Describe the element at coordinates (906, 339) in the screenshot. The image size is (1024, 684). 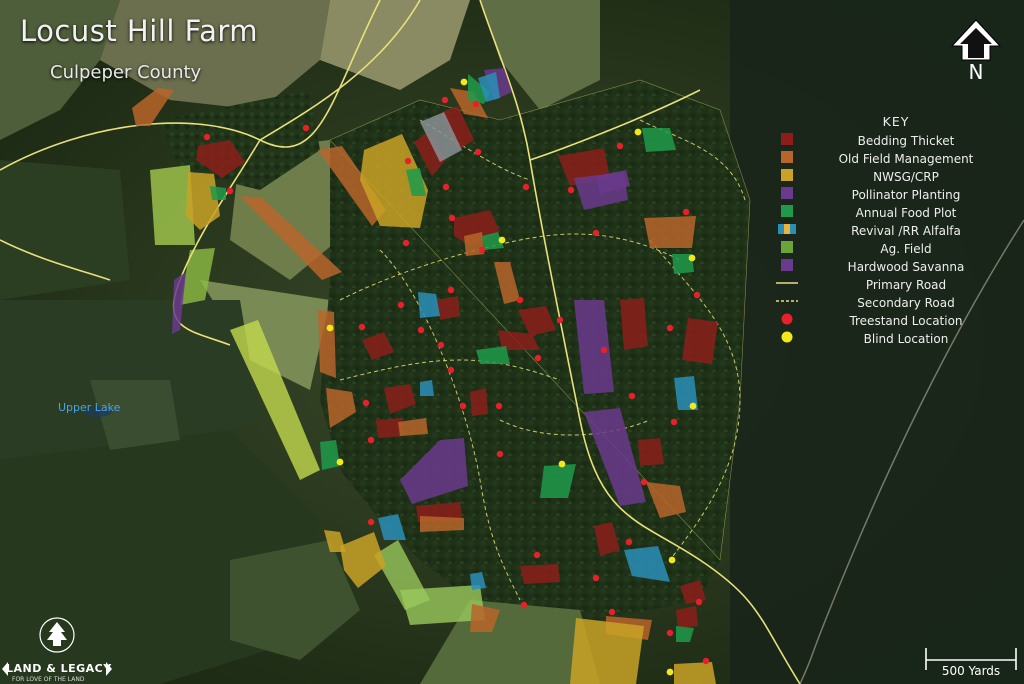
I see `legend-label: Blind Location` at that location.